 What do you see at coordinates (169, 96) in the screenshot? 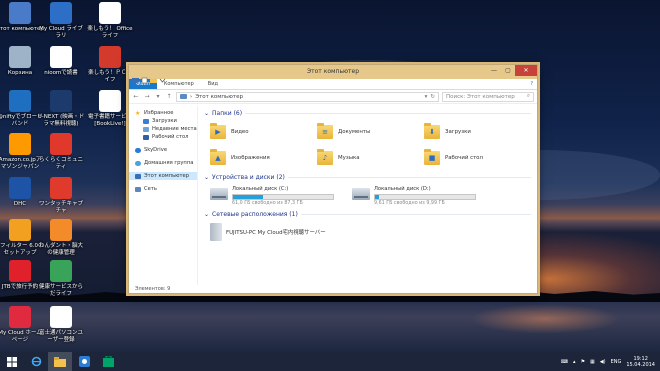
I see `up-button: ↑` at bounding box center [169, 96].